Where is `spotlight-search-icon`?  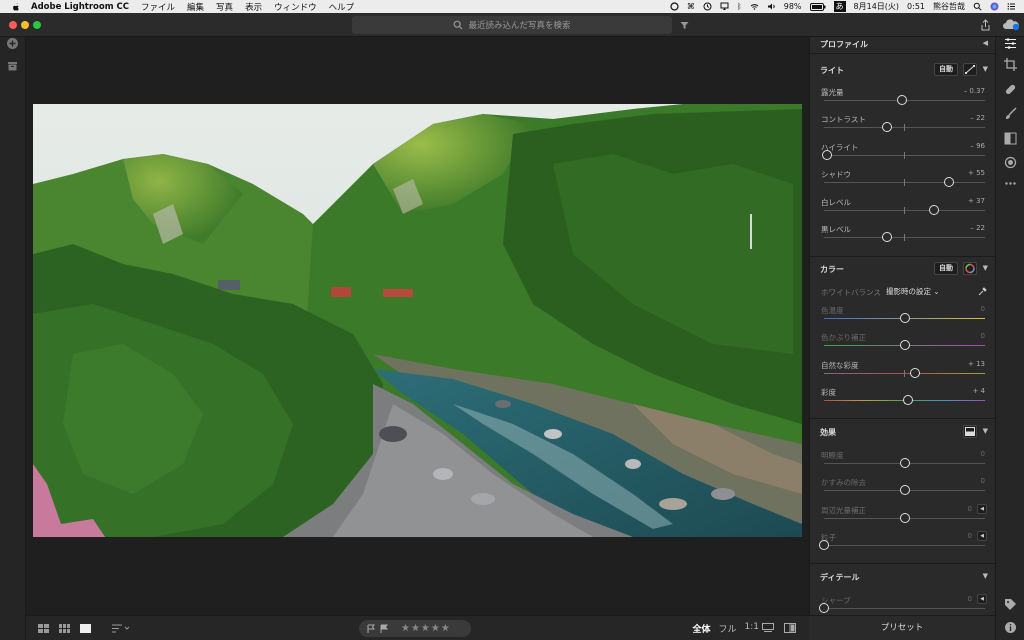
spotlight-search-icon is located at coordinates (977, 6).